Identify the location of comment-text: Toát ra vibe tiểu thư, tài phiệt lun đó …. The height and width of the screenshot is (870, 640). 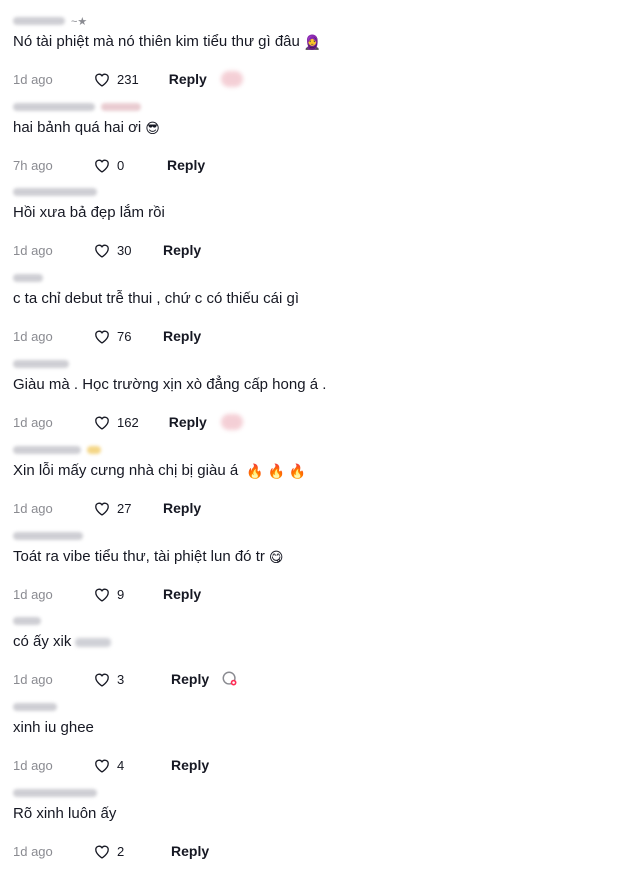
(148, 557).